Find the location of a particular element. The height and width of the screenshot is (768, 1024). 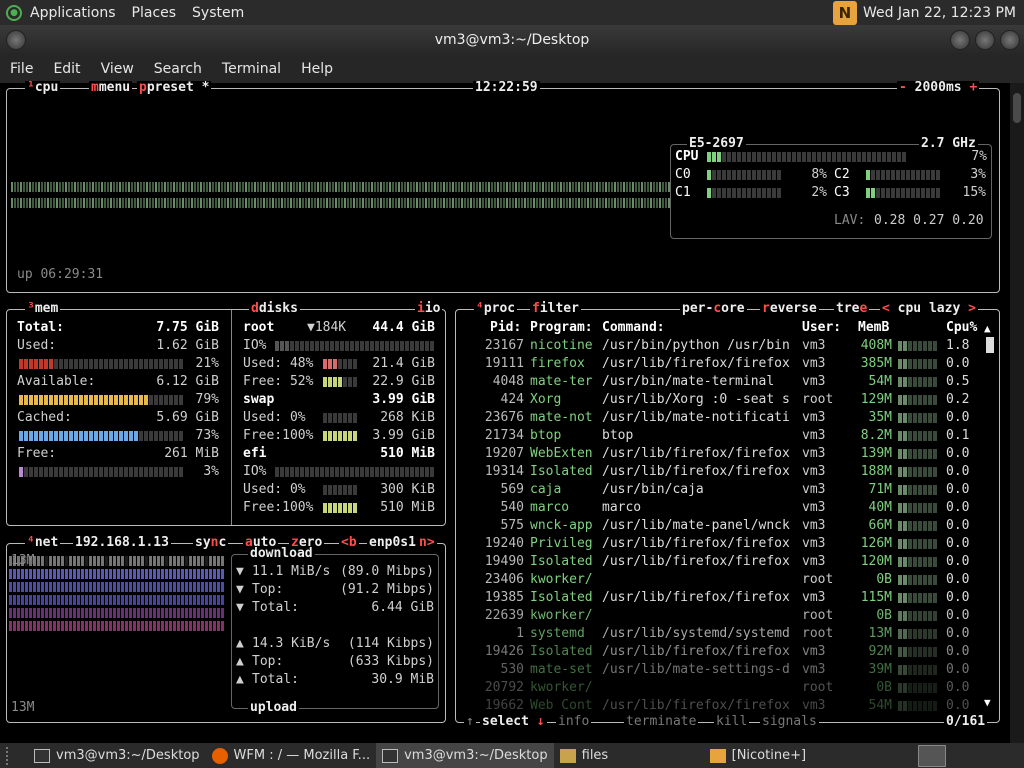

disks-tab: ddisks is located at coordinates (274, 309).